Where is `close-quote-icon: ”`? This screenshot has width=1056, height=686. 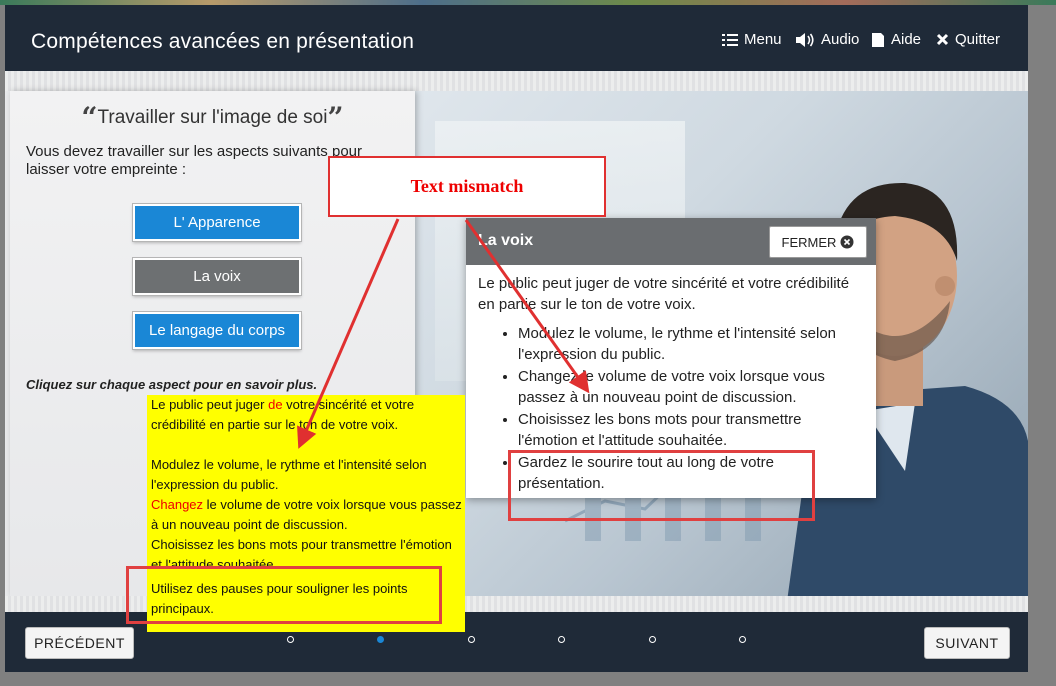
close-quote-icon: ” is located at coordinates (335, 117).